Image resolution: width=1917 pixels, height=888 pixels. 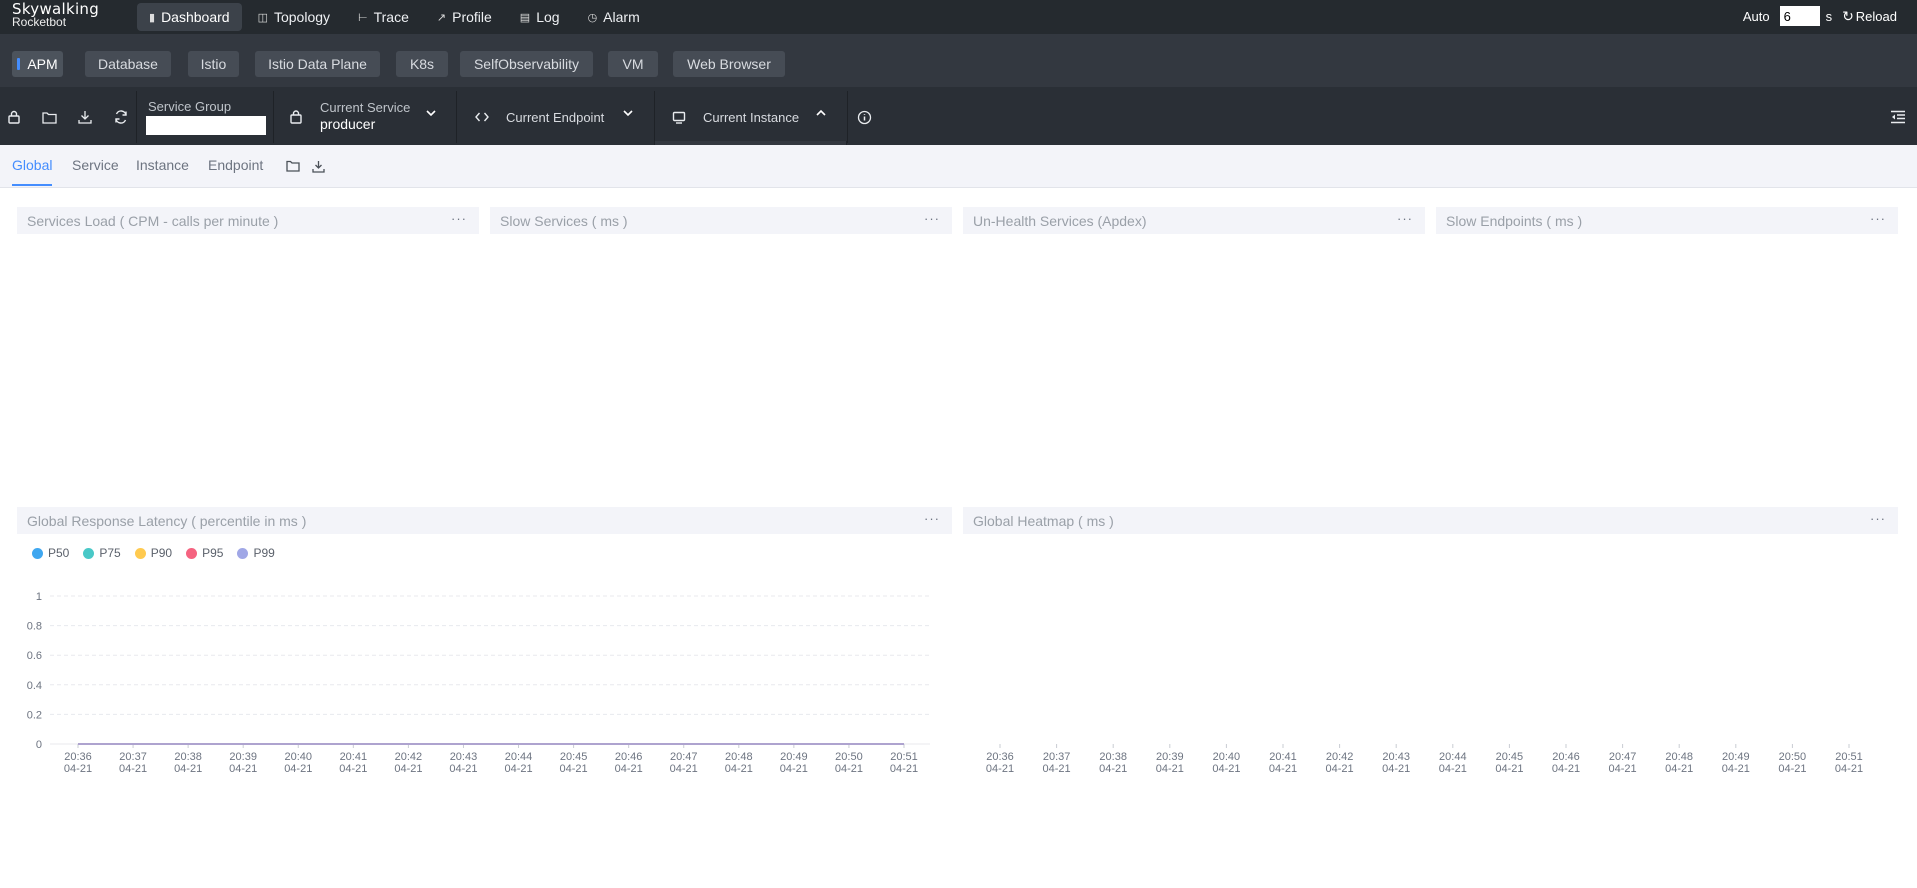 What do you see at coordinates (34, 627) in the screenshot?
I see `y-tick-label: 0.8` at bounding box center [34, 627].